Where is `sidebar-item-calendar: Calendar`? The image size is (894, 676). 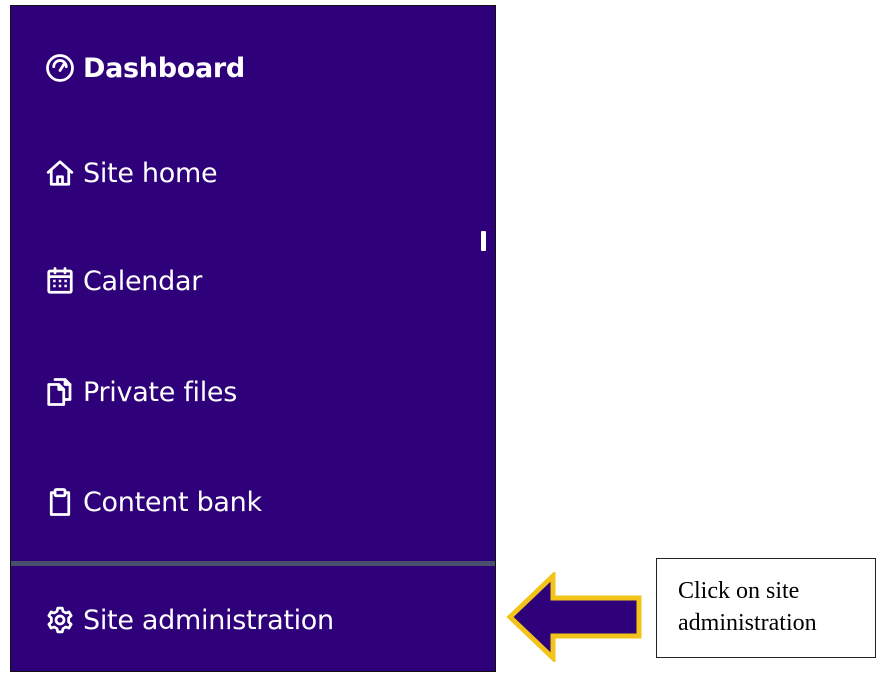 sidebar-item-calendar: Calendar is located at coordinates (106, 281).